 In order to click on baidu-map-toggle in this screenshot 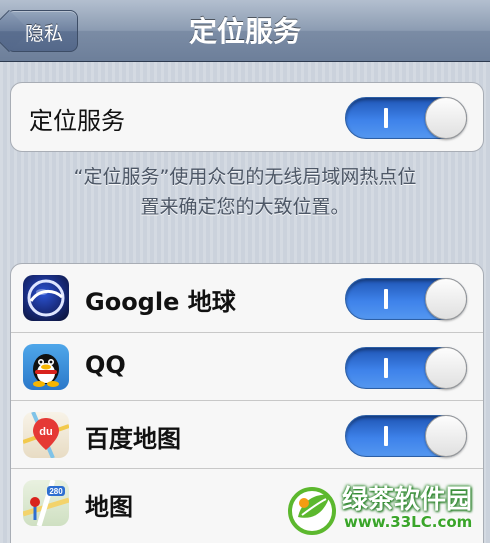, I will do `click(406, 436)`.